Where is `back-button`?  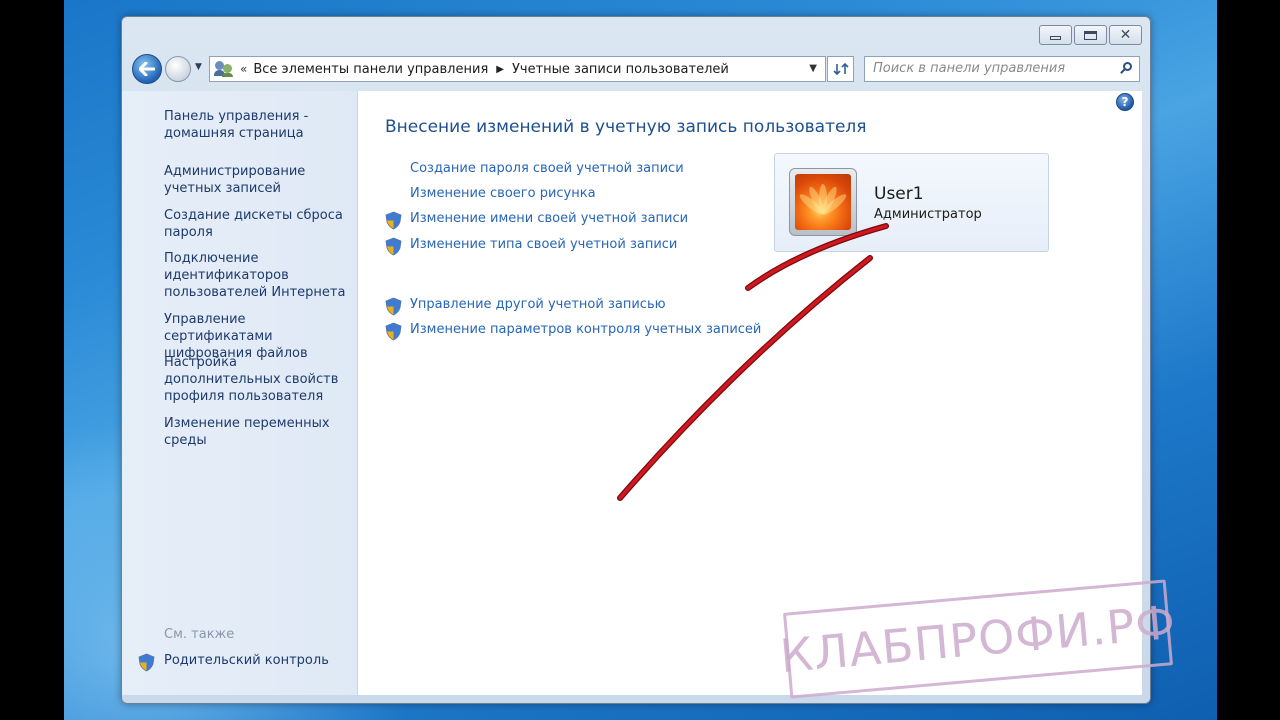
back-button is located at coordinates (147, 69).